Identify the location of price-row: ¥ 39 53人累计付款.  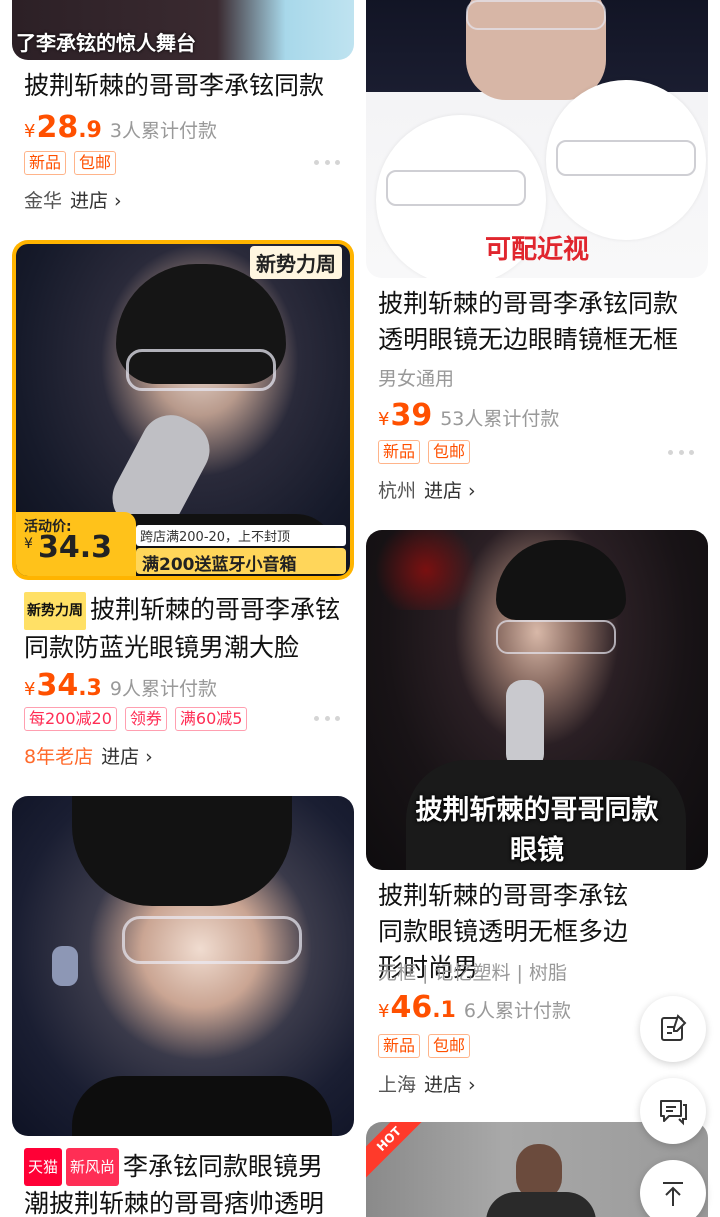
(468, 415).